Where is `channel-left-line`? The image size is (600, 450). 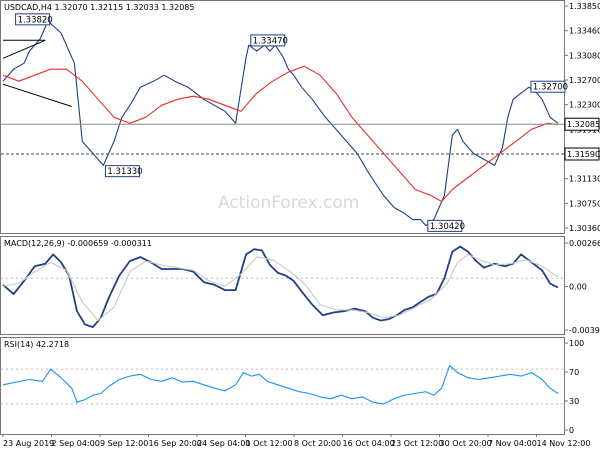 channel-left-line is located at coordinates (24, 49).